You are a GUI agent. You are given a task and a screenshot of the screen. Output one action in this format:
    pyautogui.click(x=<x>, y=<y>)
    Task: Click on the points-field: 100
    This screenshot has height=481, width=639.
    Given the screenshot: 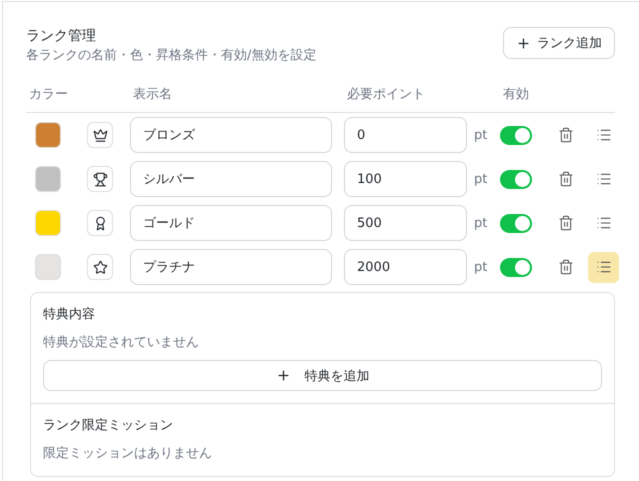 What is the action you would take?
    pyautogui.click(x=405, y=179)
    